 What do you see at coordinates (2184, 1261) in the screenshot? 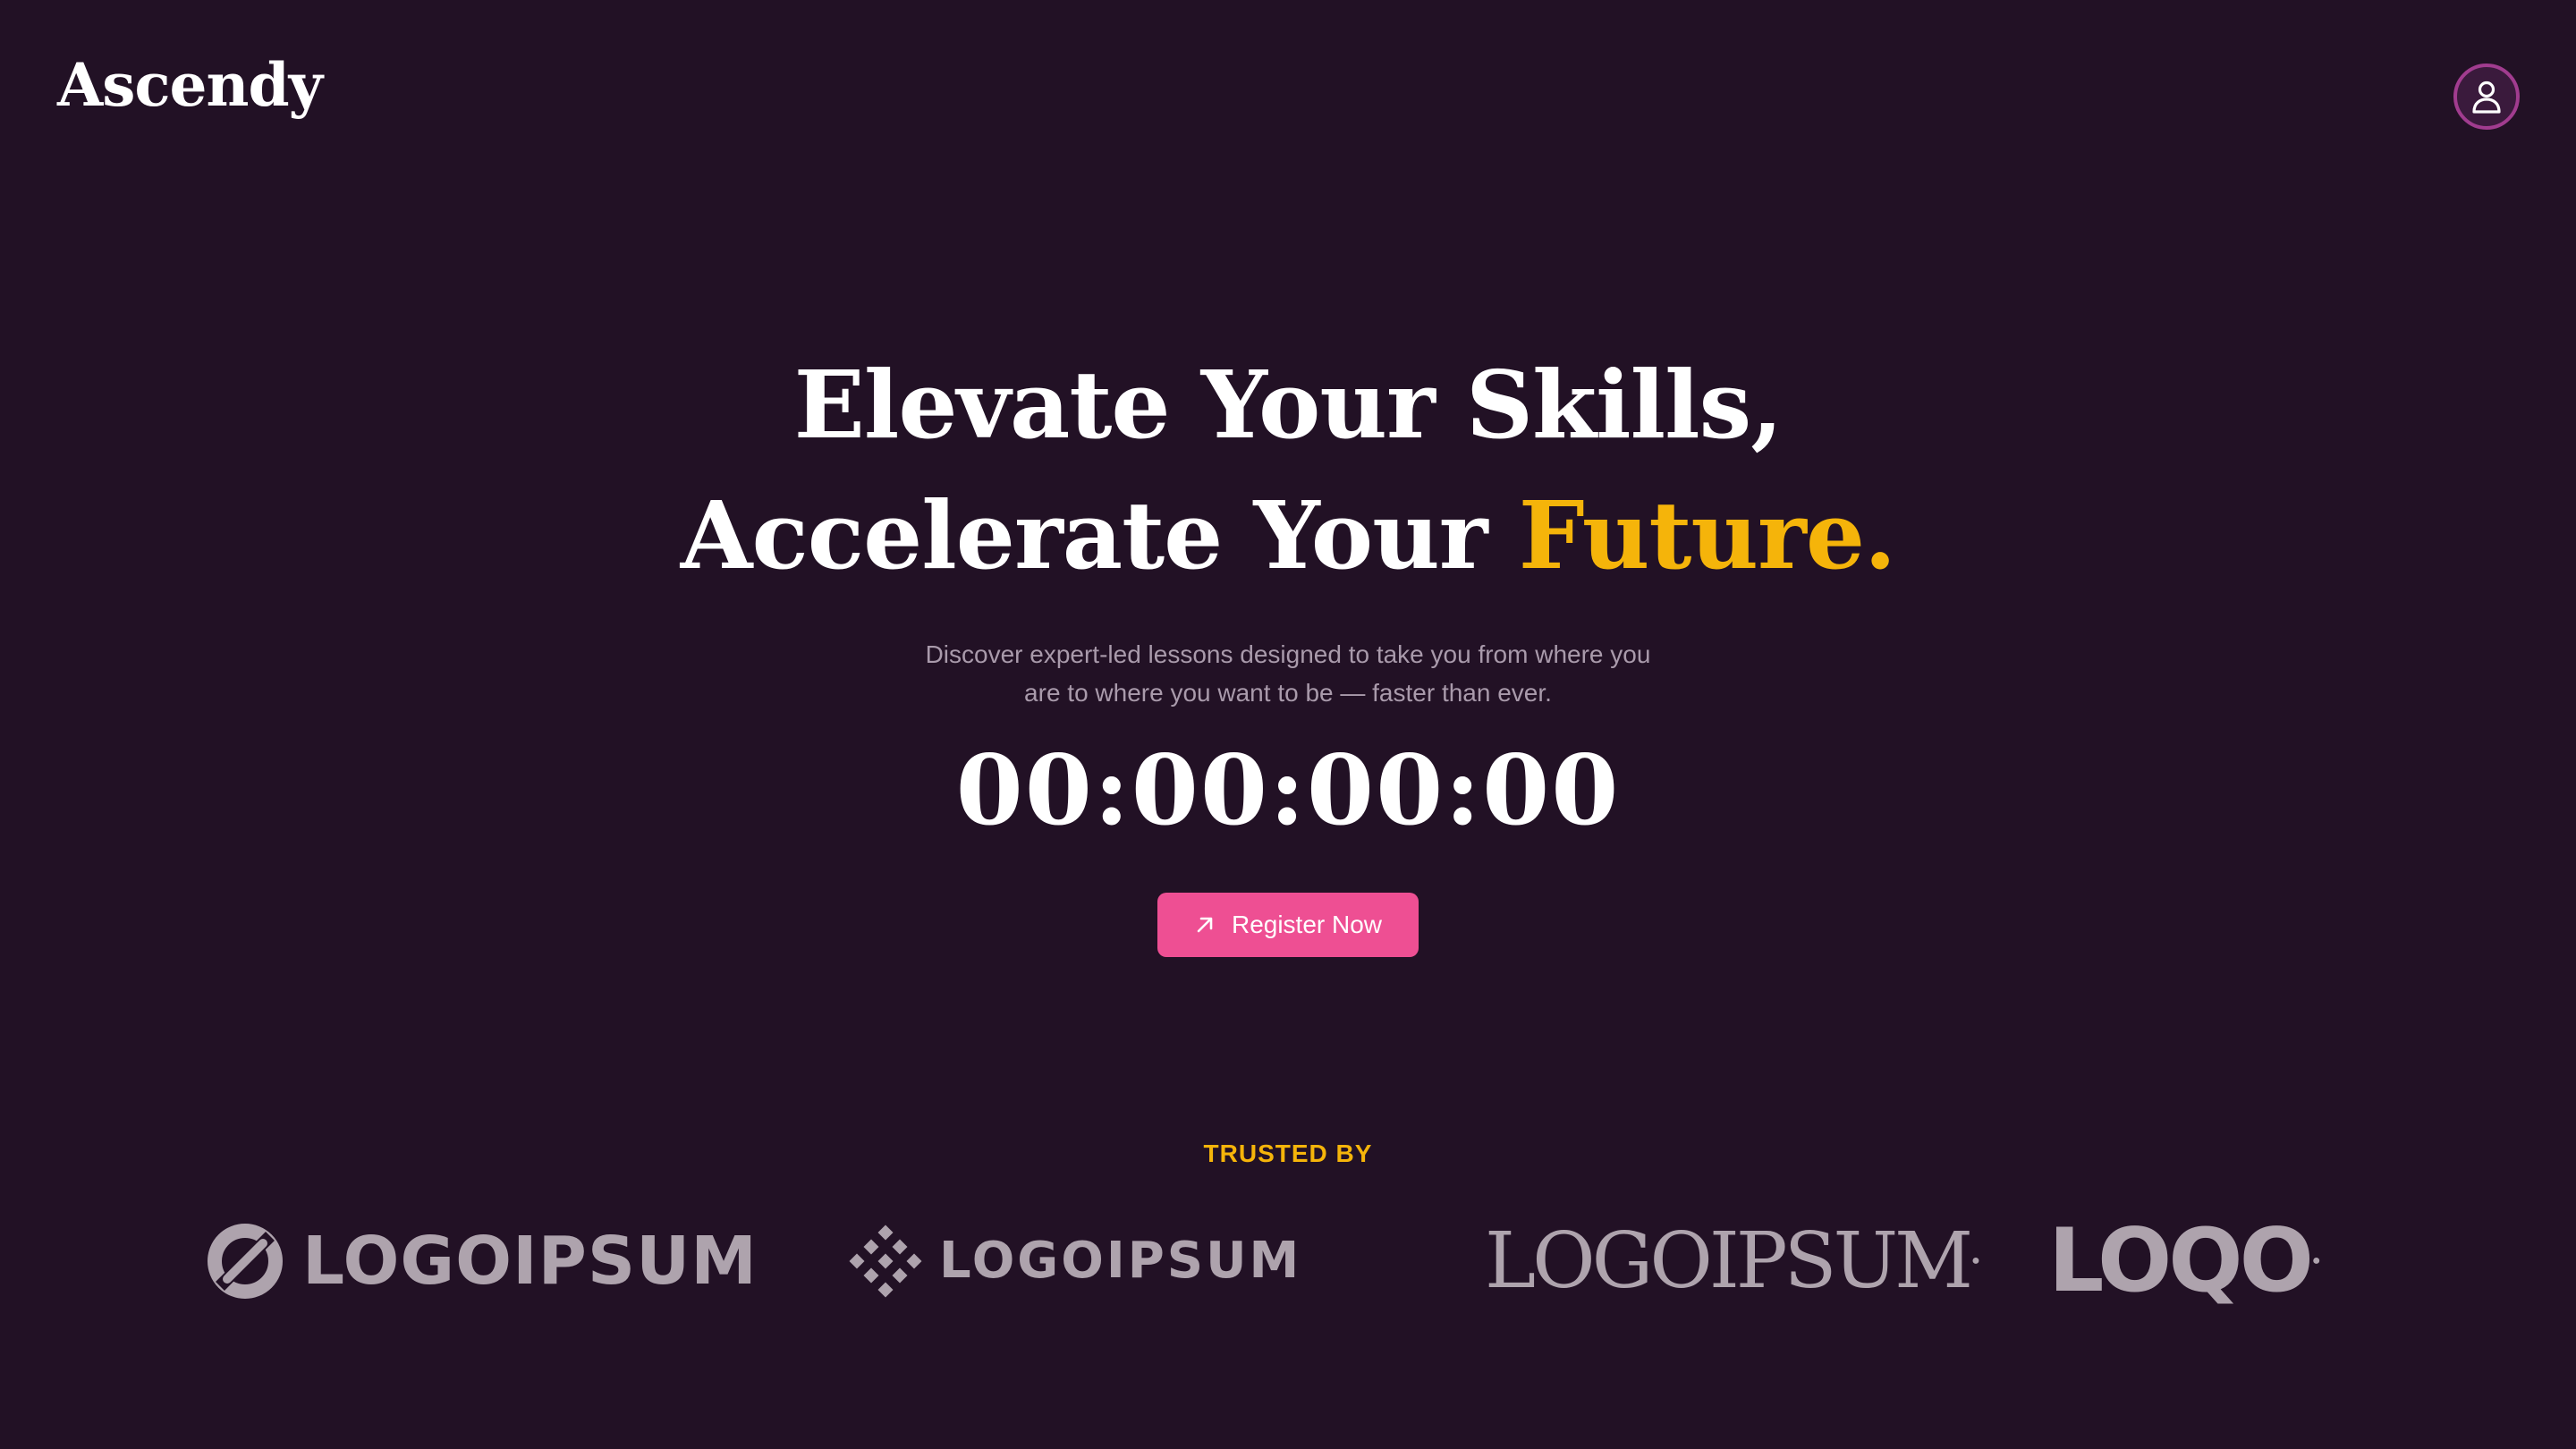
I see `partner-logo-4: LOQO ●` at bounding box center [2184, 1261].